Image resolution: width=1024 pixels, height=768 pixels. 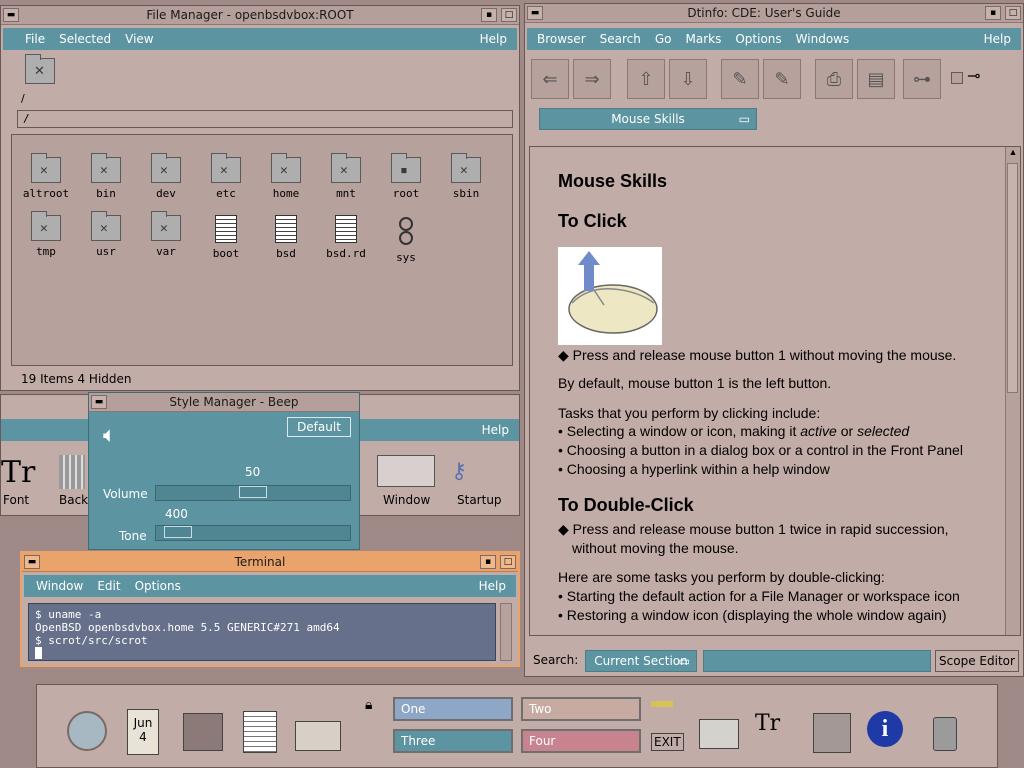 I want to click on file-item-sys: sys, so click(x=406, y=239).